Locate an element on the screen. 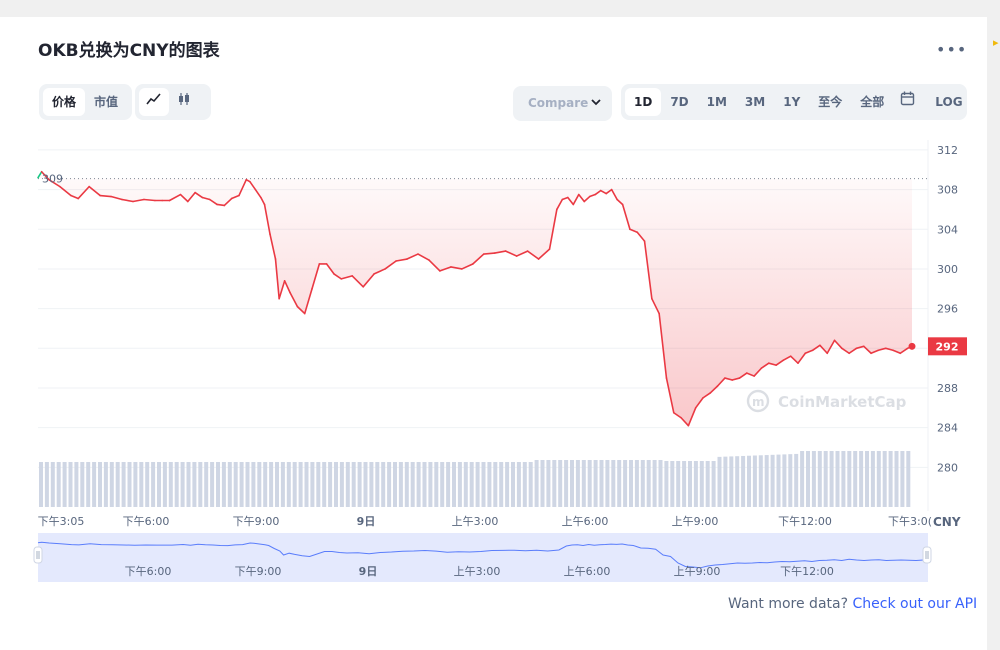 The image size is (1000, 650). y-tick-label: 304 is located at coordinates (947, 229).